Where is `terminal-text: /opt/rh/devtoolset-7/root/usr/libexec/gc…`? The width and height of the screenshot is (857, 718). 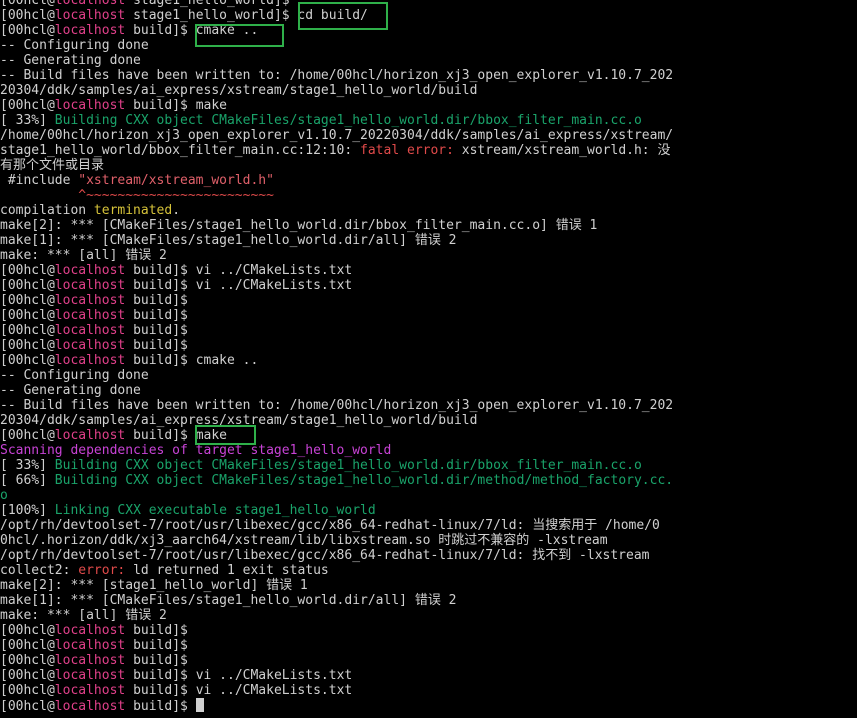 terminal-text: /opt/rh/devtoolset-7/root/usr/libexec/gc… is located at coordinates (325, 555).